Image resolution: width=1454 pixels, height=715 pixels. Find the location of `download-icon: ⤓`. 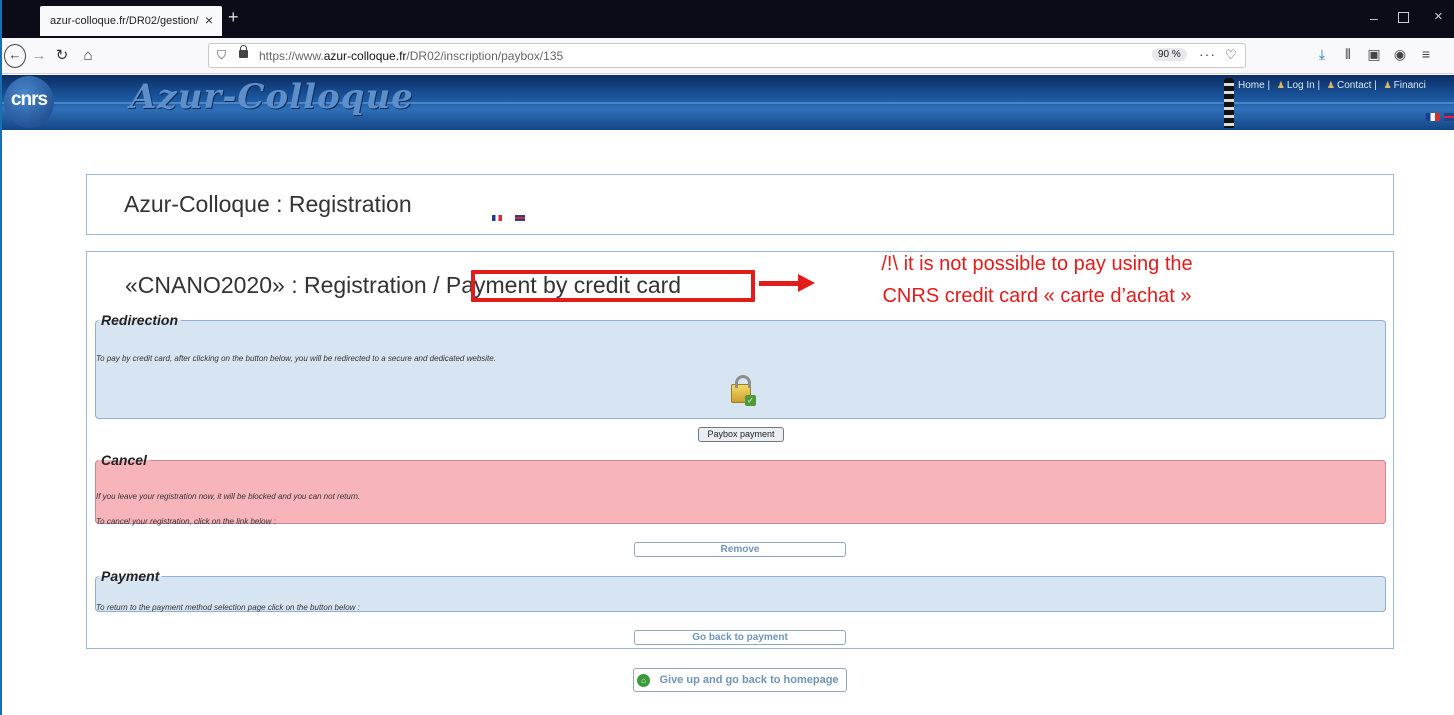

download-icon: ⤓ is located at coordinates (1322, 54).